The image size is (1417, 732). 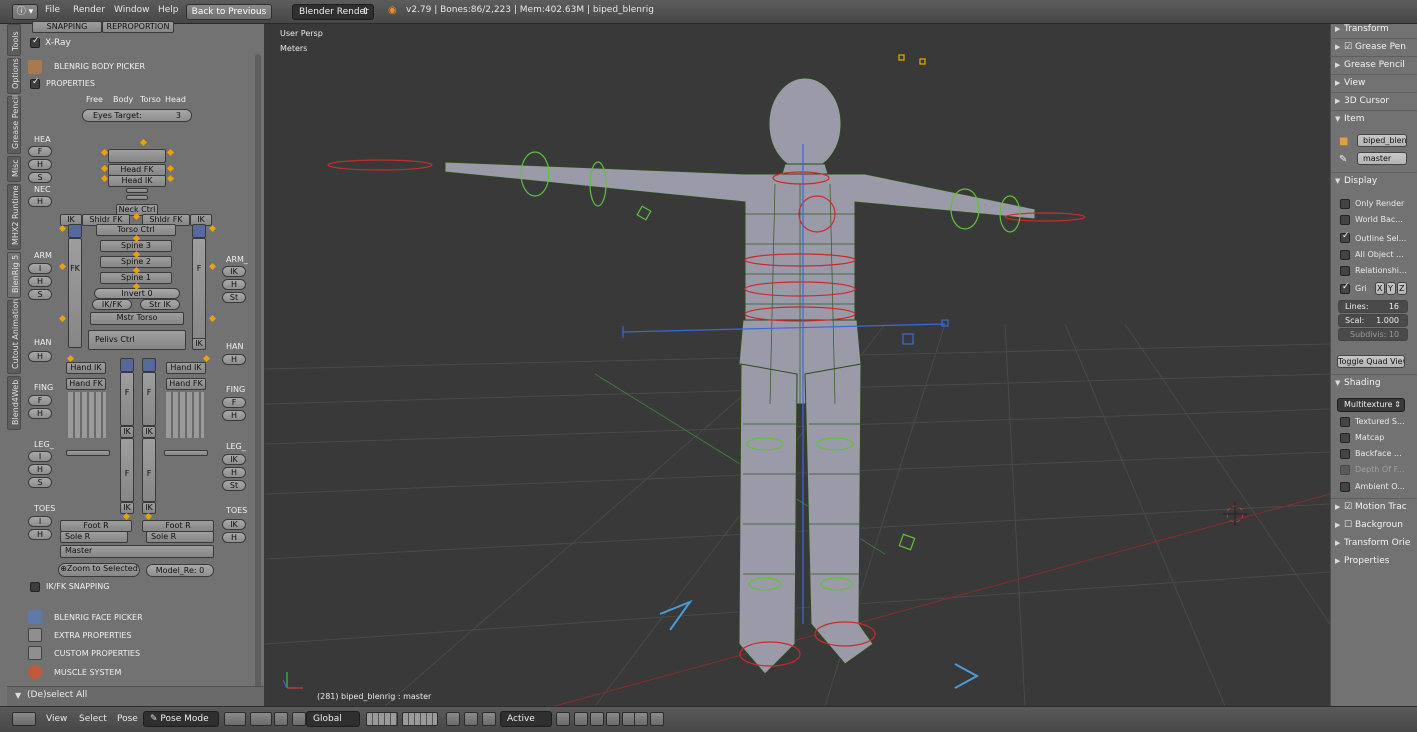 I want to click on menu-render: Render, so click(x=89, y=10).